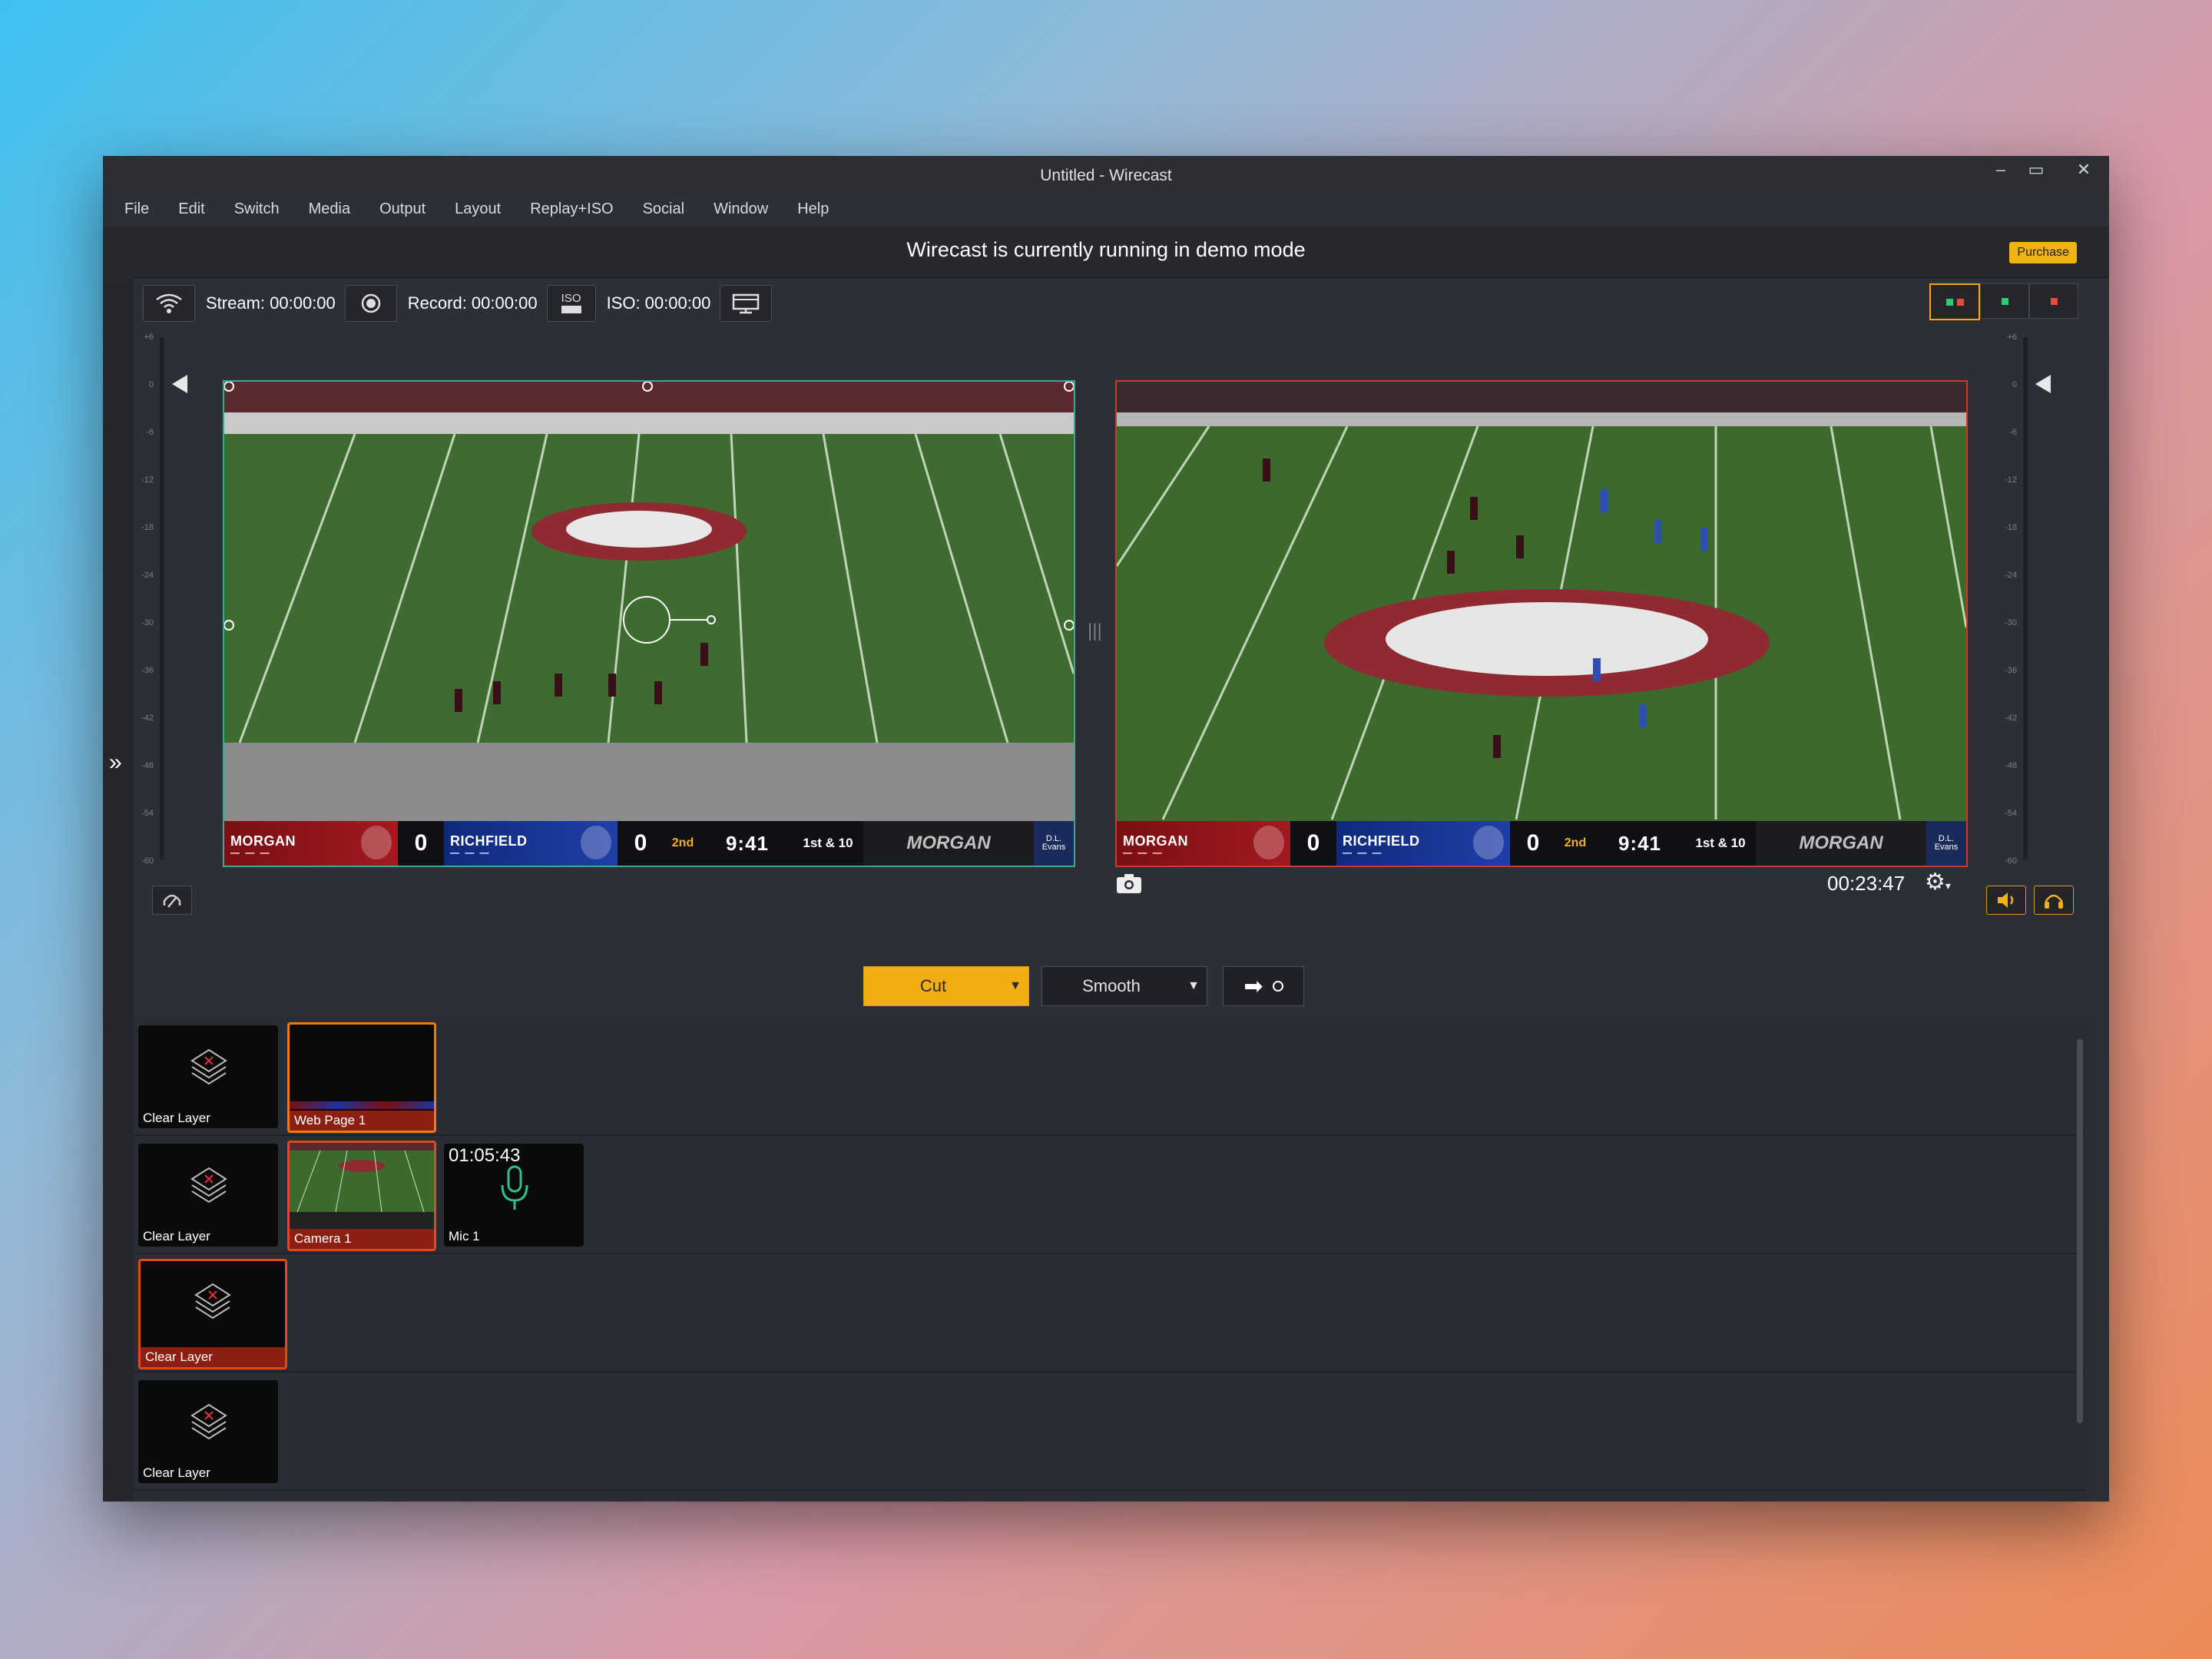 This screenshot has height=1659, width=2212. I want to click on layer-row-2: Clear Layer Camera 1 01:05:43 Mic 1, so click(1110, 1195).